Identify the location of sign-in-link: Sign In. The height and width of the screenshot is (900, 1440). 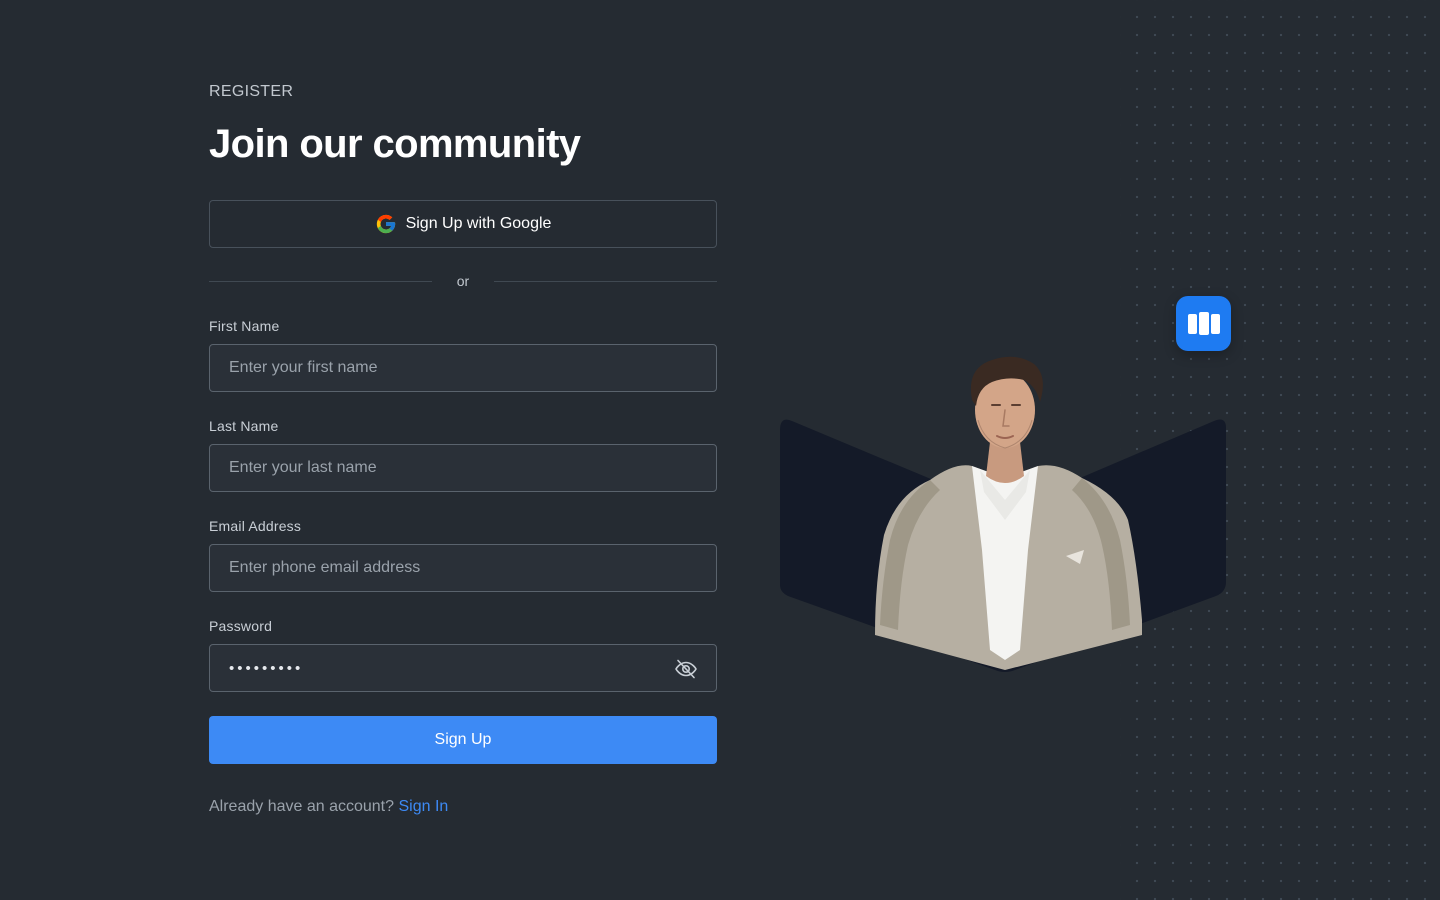
(423, 806).